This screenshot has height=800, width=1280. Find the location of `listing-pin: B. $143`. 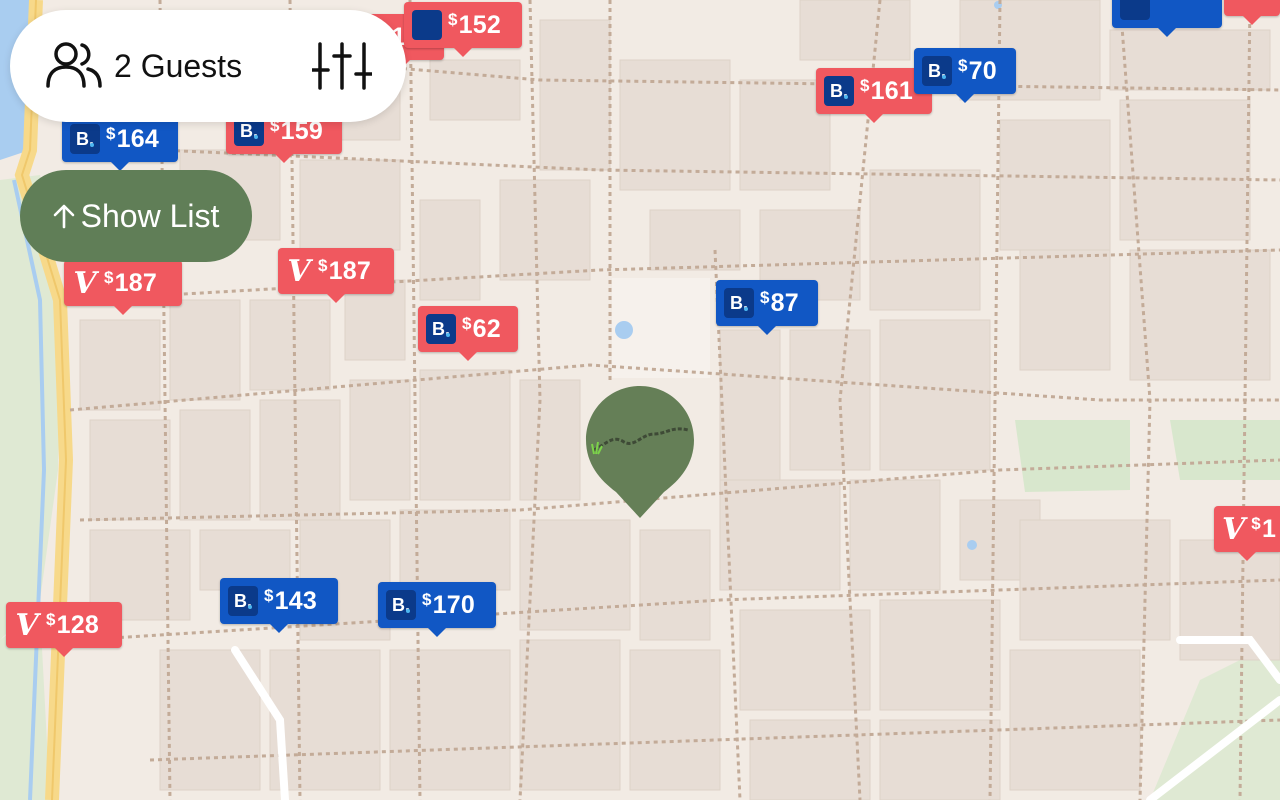

listing-pin: B. $143 is located at coordinates (279, 605).